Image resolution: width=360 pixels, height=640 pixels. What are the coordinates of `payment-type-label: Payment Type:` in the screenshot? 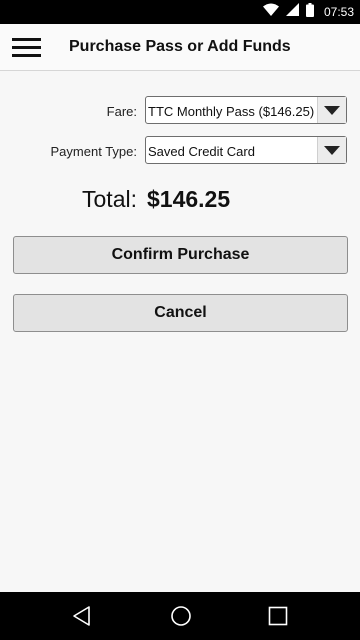 It's located at (93, 151).